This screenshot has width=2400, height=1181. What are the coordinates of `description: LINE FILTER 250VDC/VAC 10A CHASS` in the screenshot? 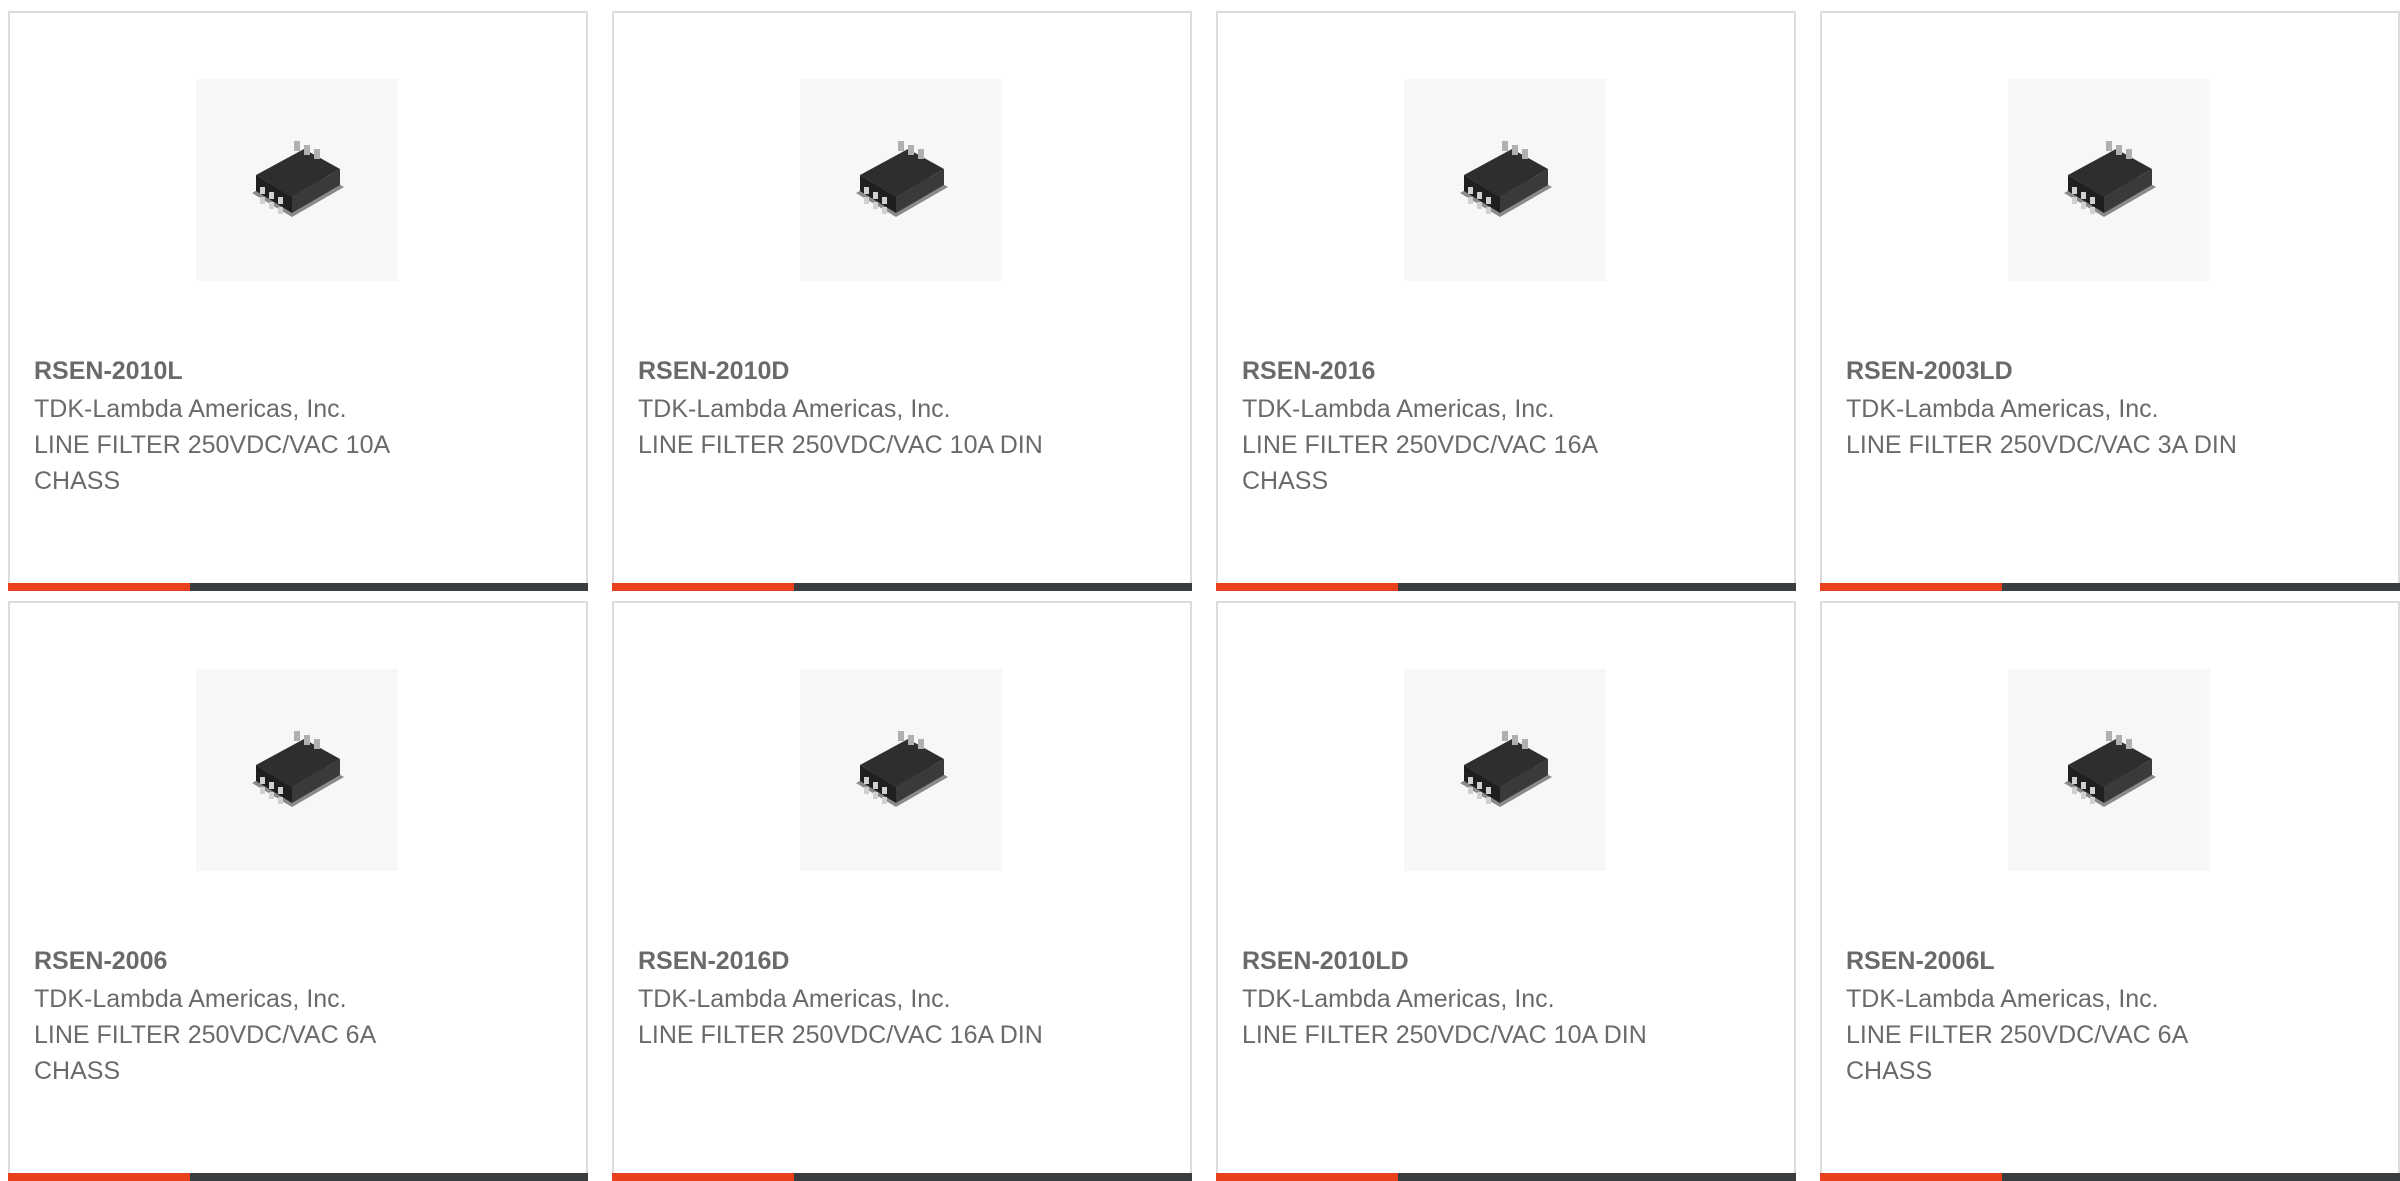 It's located at (211, 463).